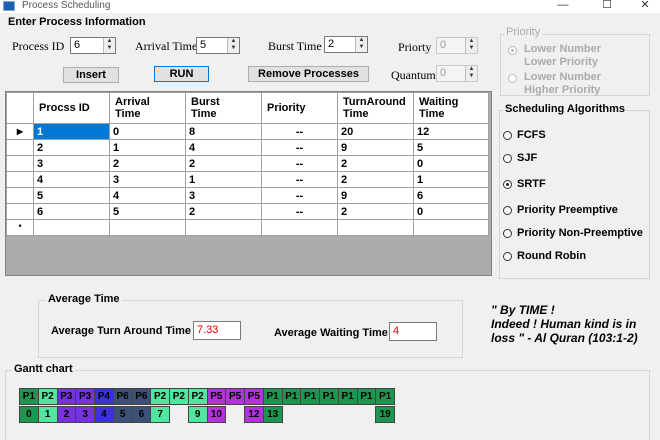  I want to click on close-button: ✕, so click(645, 6).